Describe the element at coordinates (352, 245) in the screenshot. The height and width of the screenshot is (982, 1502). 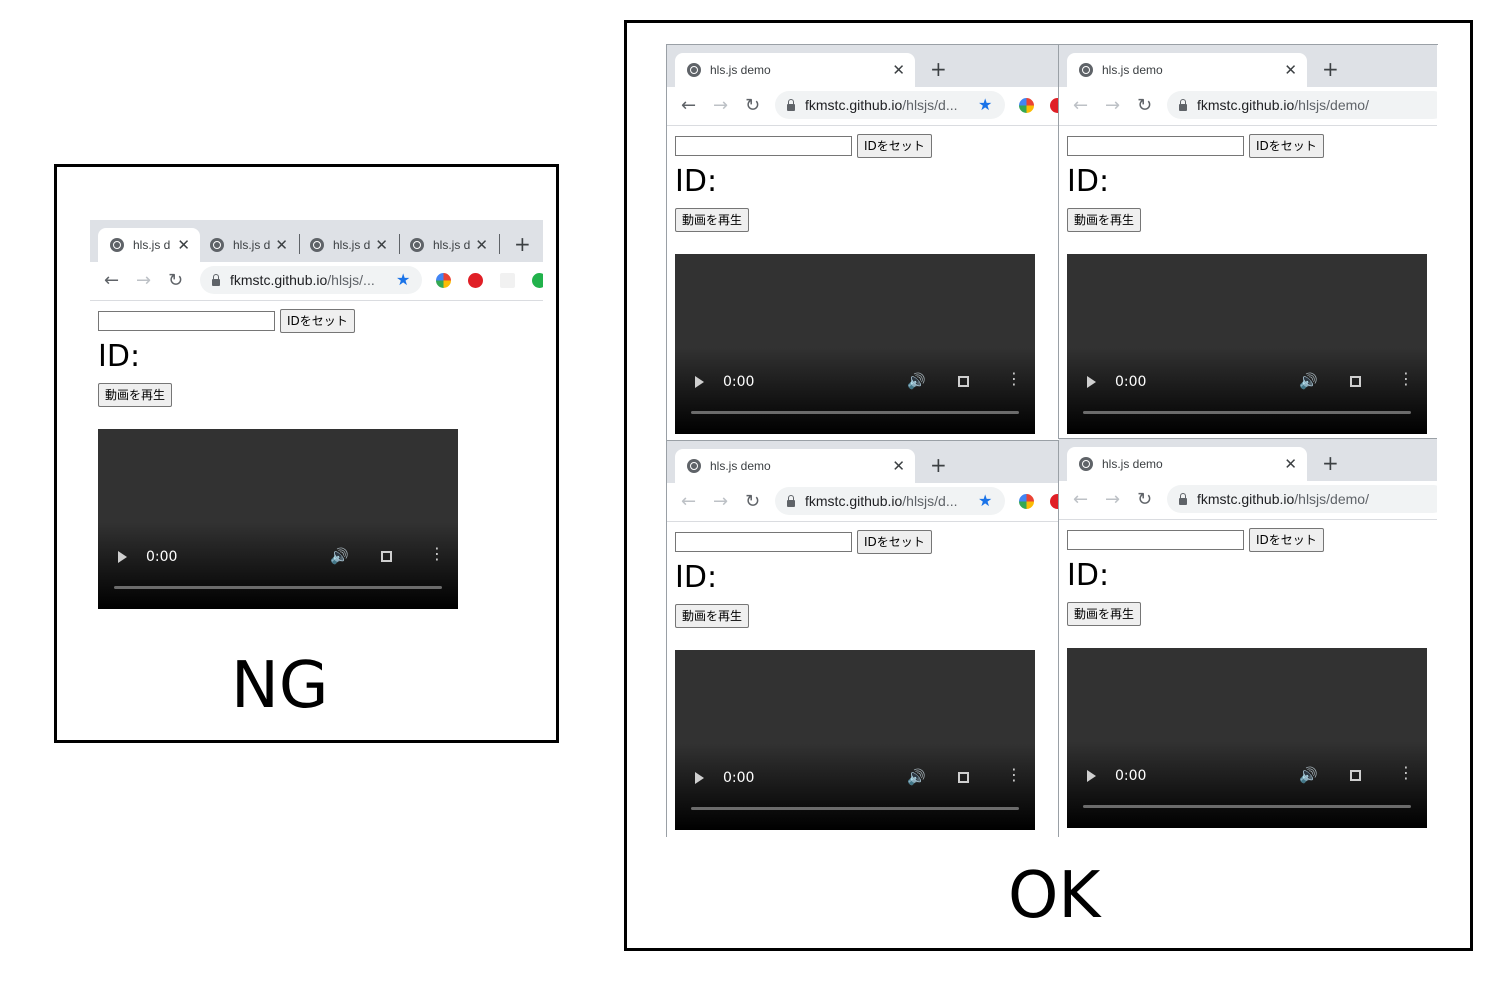
I see `tab-title: hls.js d` at that location.